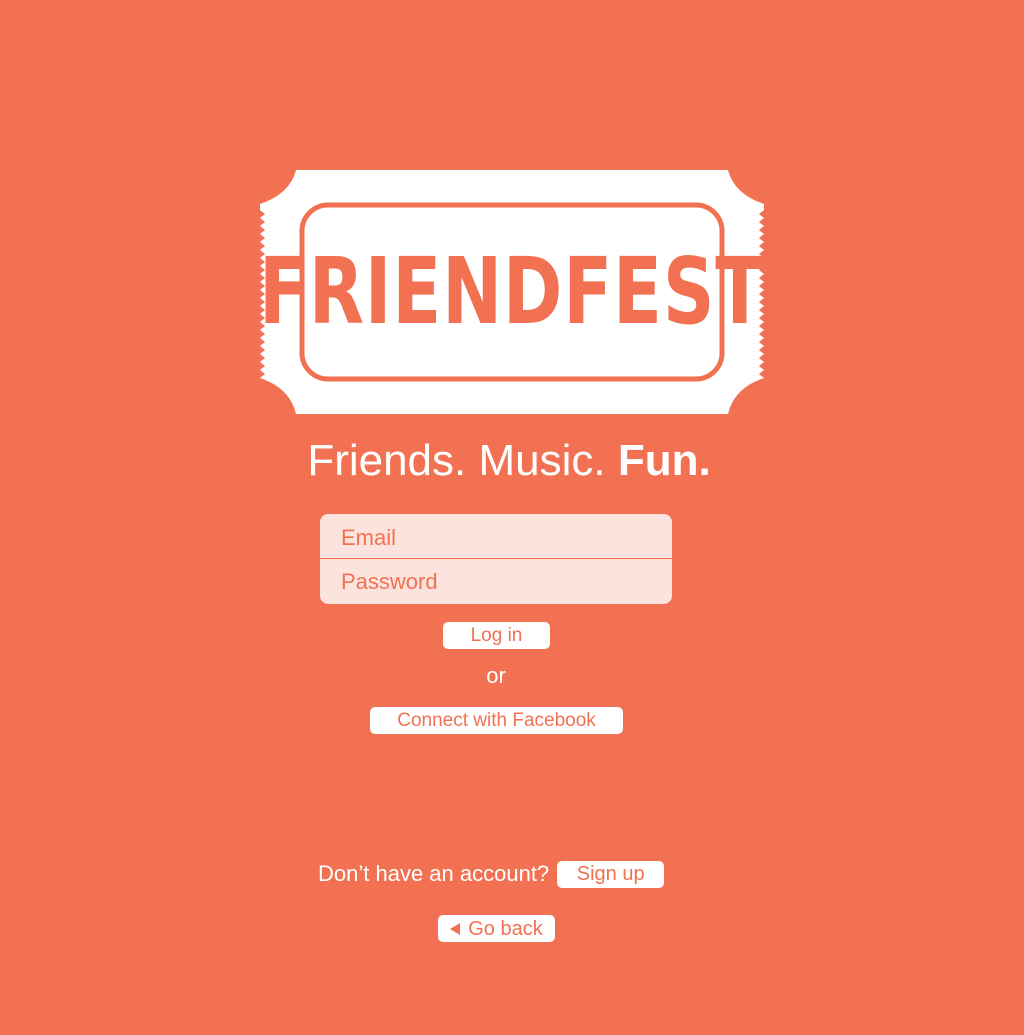  Describe the element at coordinates (505, 928) in the screenshot. I see `go-back-label: Go back` at that location.